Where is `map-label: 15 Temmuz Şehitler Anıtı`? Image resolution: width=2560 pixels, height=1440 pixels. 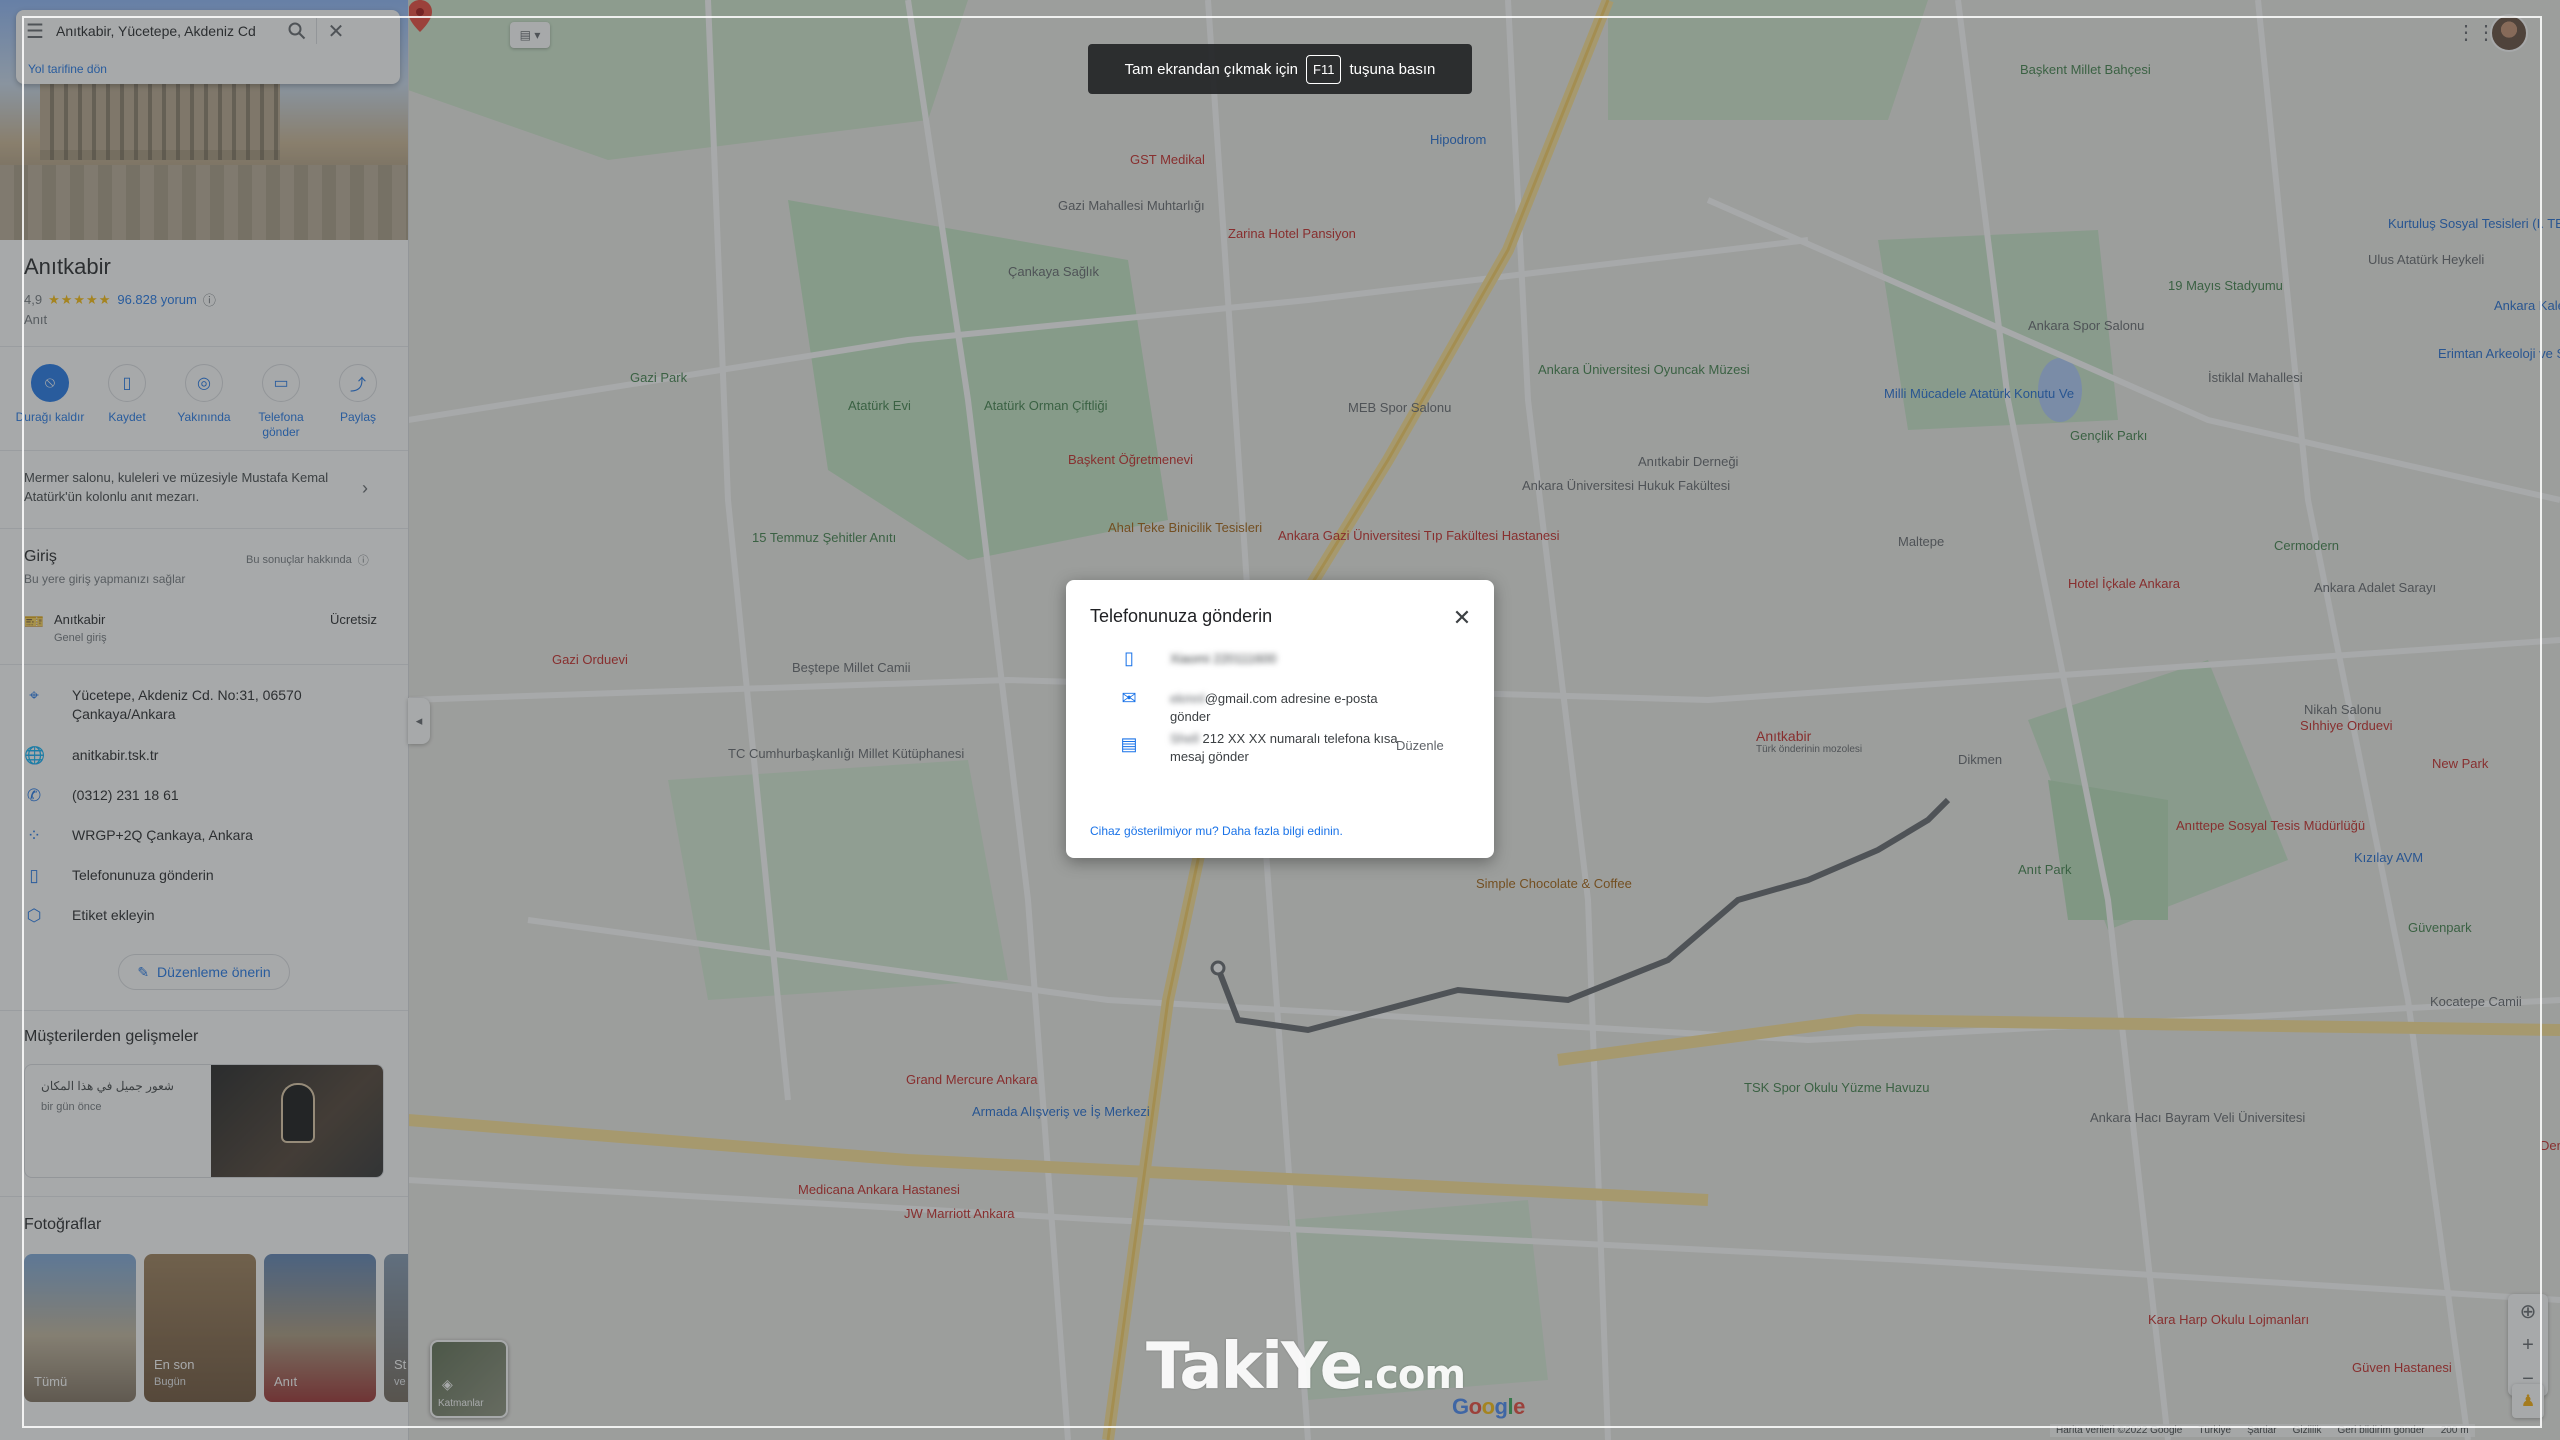
map-label: 15 Temmuz Şehitler Anıtı is located at coordinates (824, 537).